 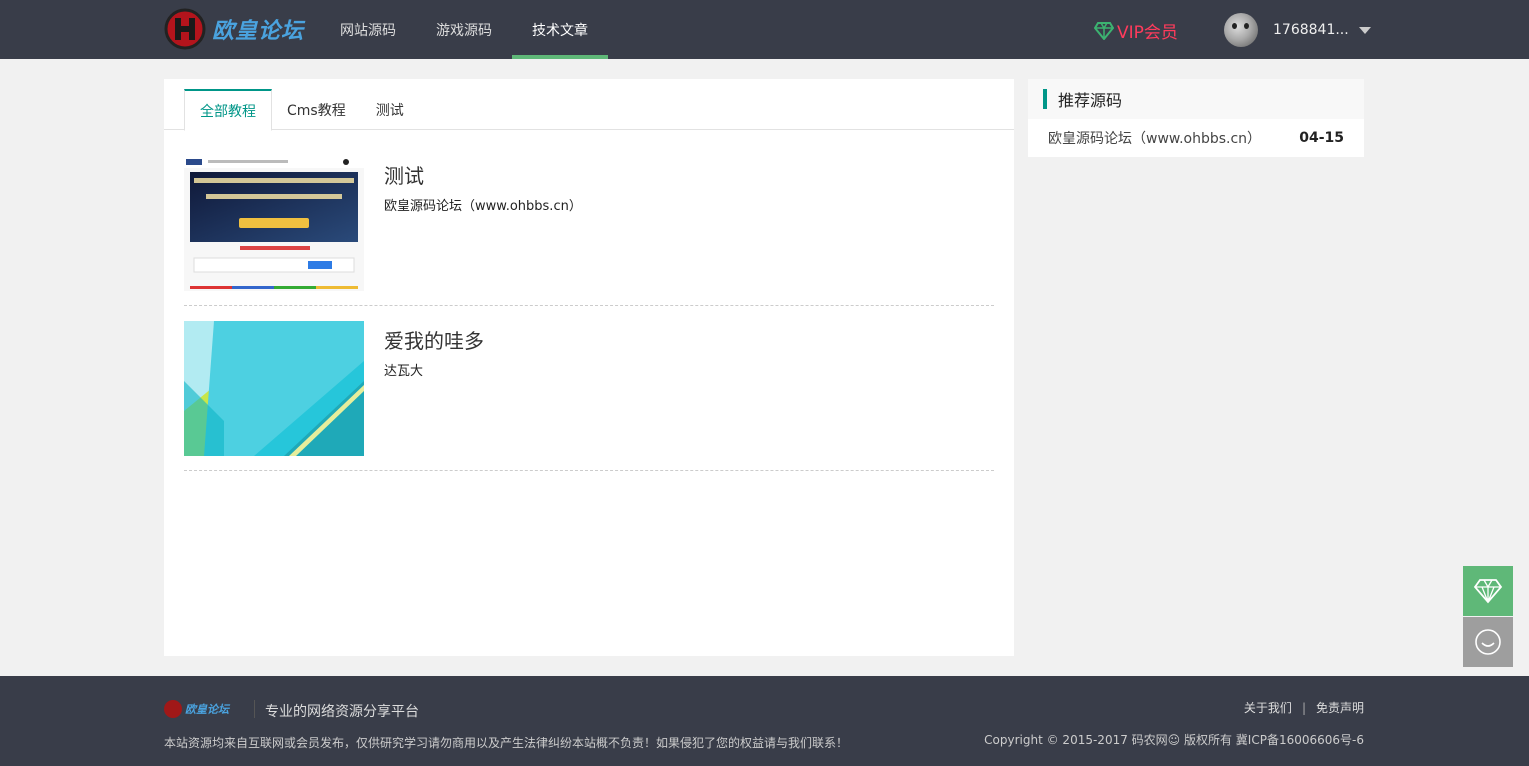 I want to click on nav-item-tech-articles: 技术文章, so click(x=560, y=29).